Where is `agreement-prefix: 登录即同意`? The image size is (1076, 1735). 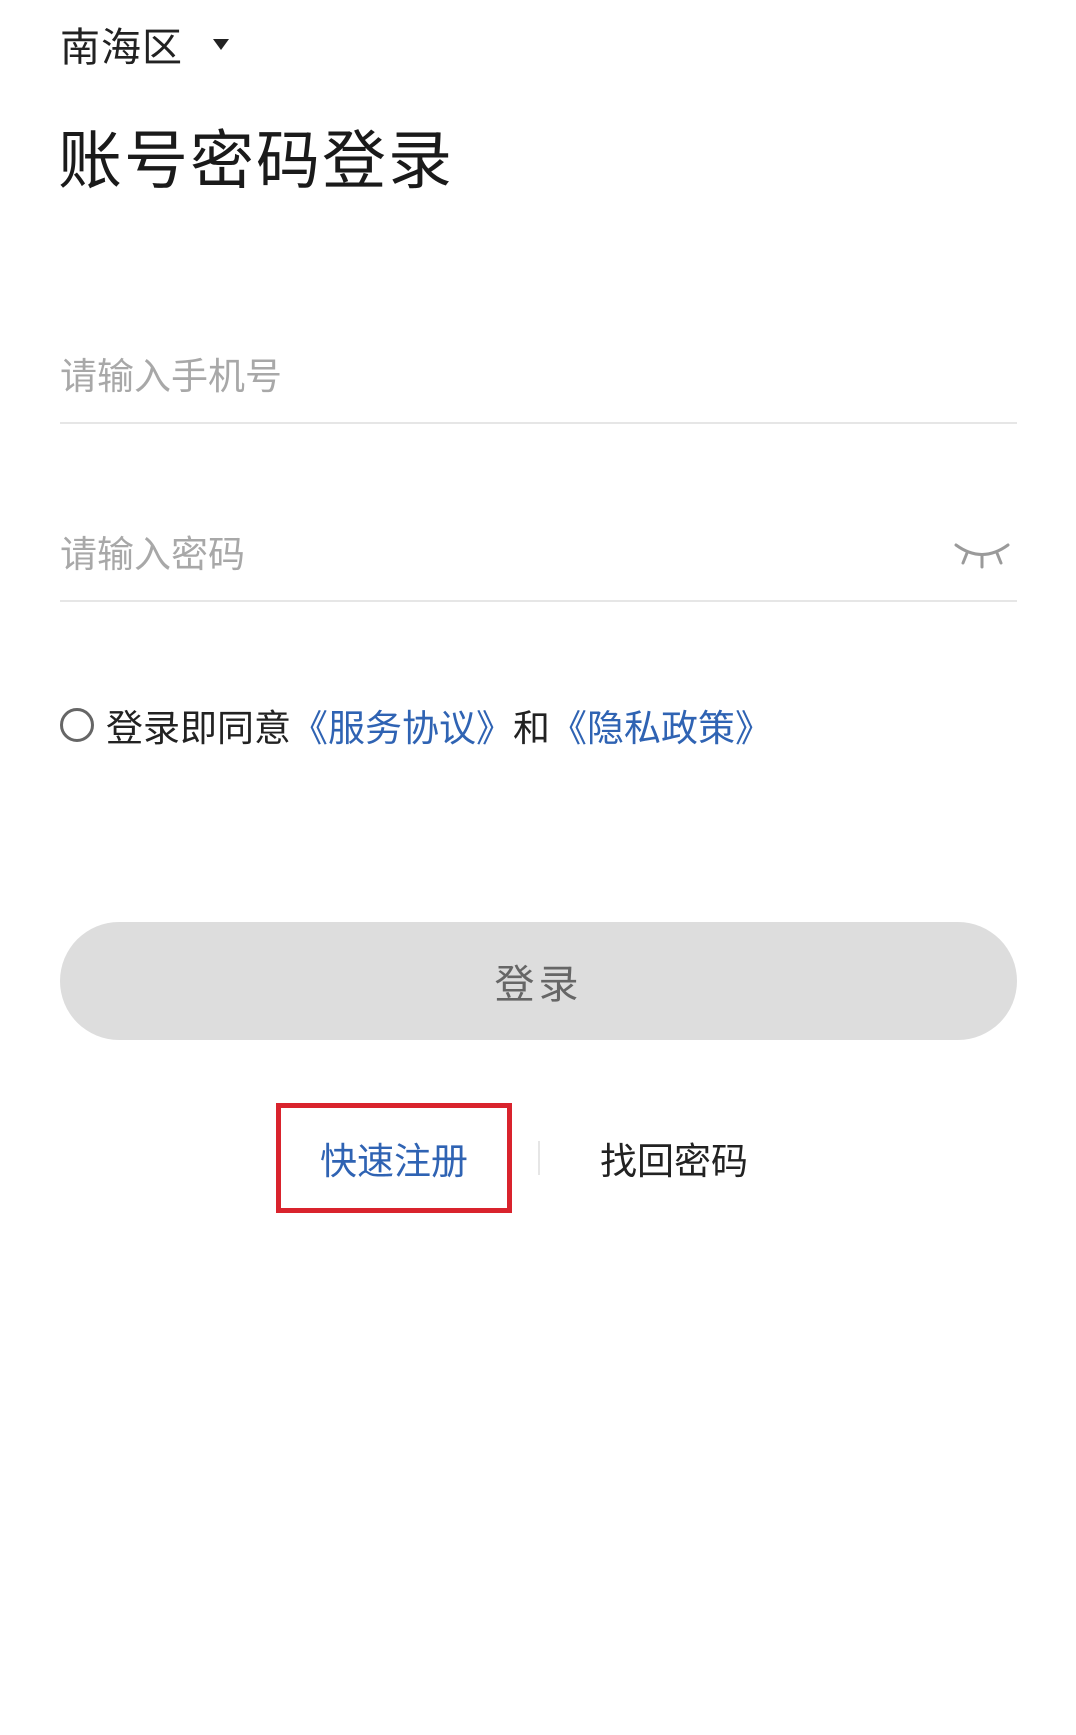
agreement-prefix: 登录即同意 is located at coordinates (198, 728).